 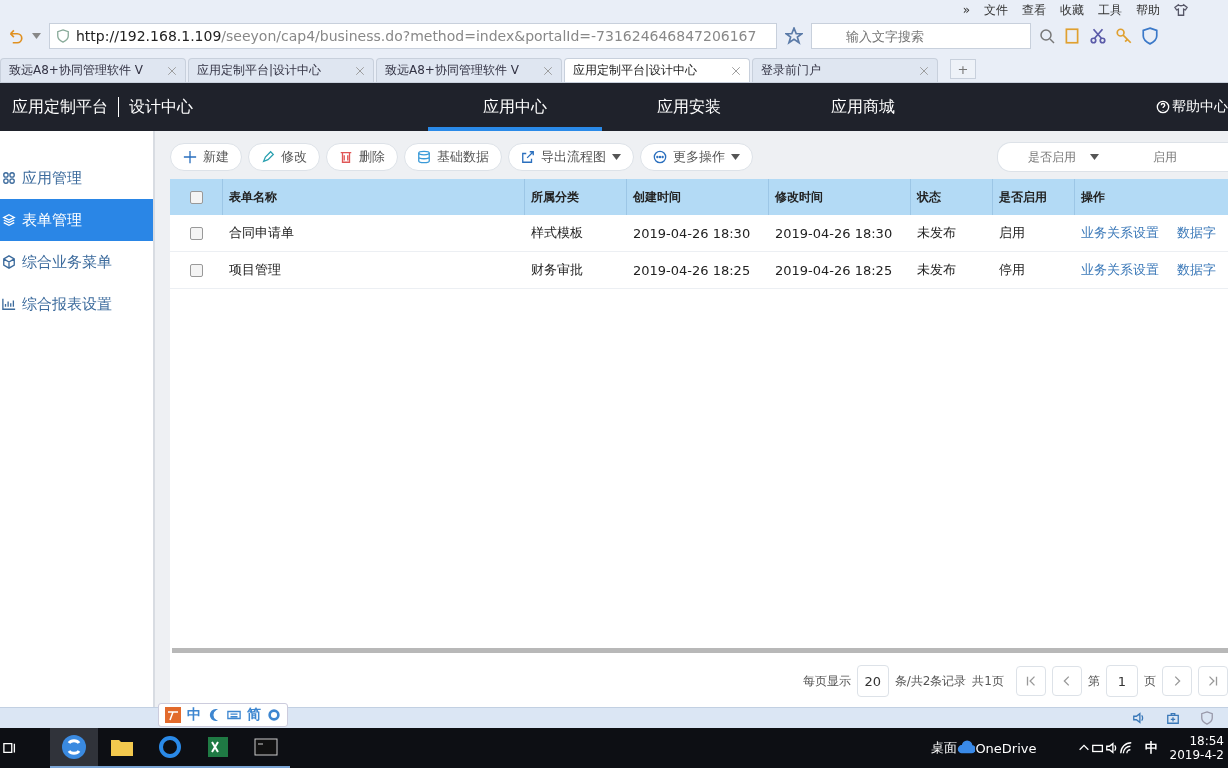 I want to click on onedrive-label: OneDrive, so click(x=1006, y=748).